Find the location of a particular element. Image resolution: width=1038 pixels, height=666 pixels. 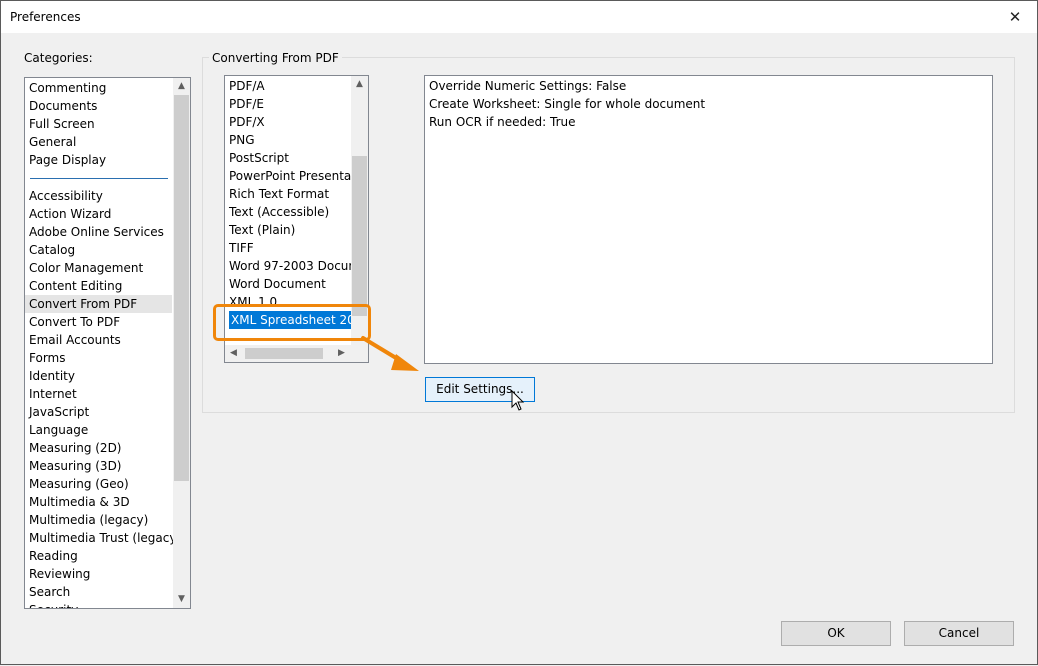

mouse-cursor-icon is located at coordinates (518, 400).